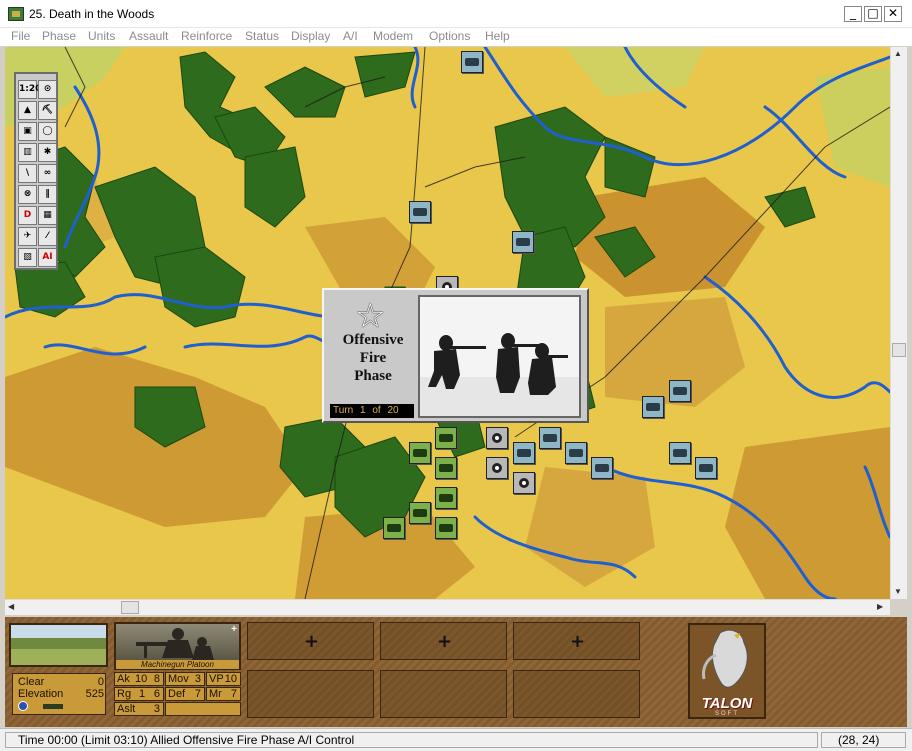 The width and height of the screenshot is (912, 751). Describe the element at coordinates (156, 709) in the screenshot. I see `stat-value: 3` at that location.